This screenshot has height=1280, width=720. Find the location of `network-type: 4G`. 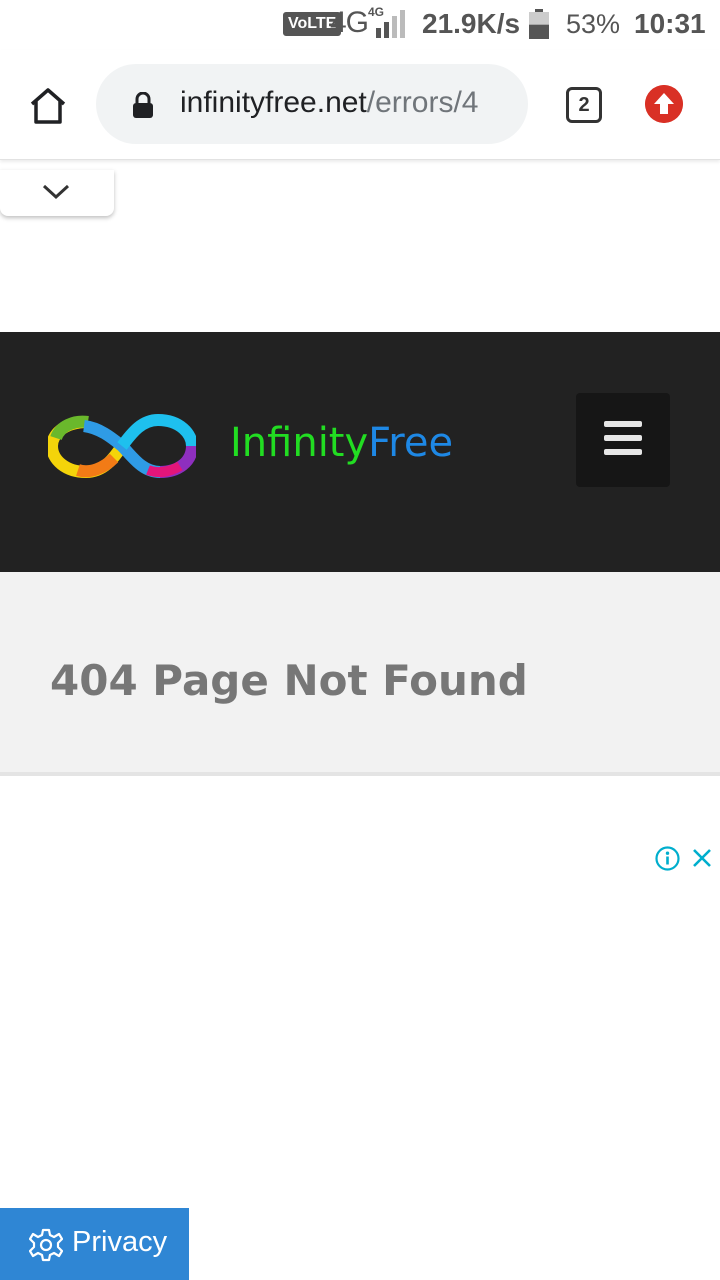

network-type: 4G is located at coordinates (349, 22).